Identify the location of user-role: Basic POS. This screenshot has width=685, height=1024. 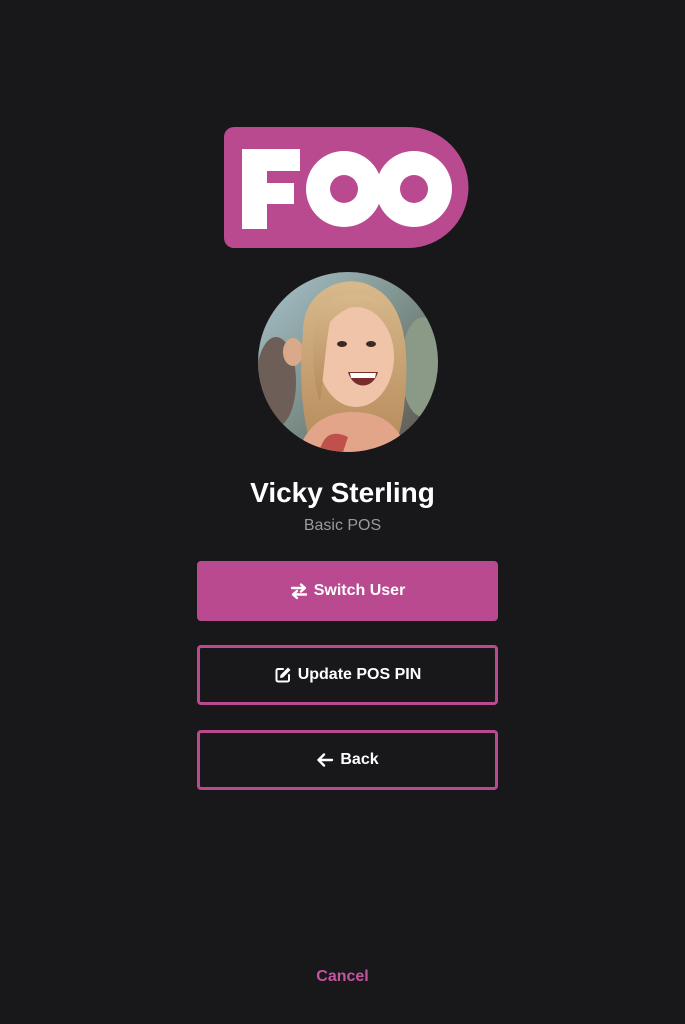
(342, 525).